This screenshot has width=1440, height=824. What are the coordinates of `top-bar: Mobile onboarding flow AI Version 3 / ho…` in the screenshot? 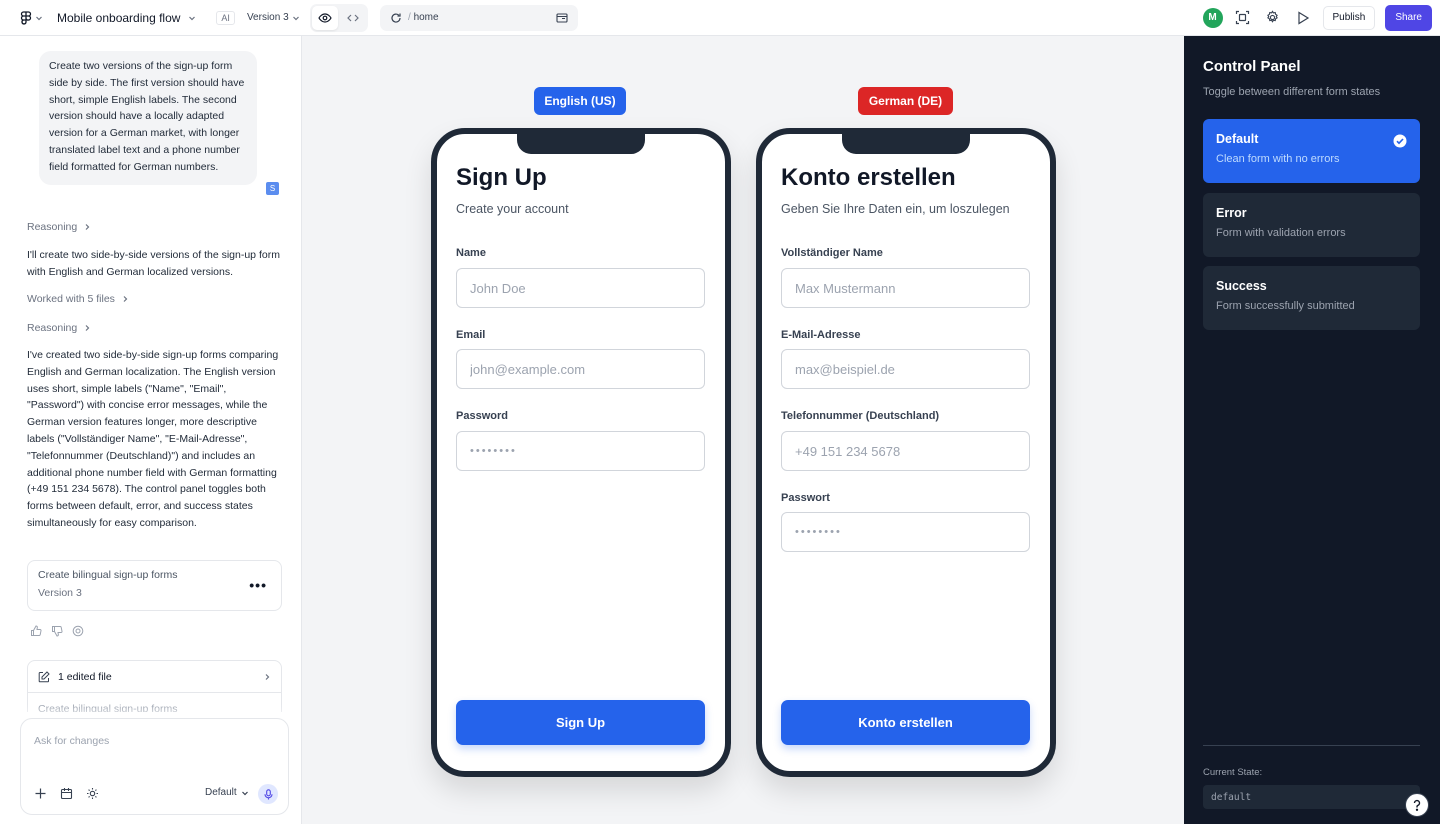 It's located at (720, 18).